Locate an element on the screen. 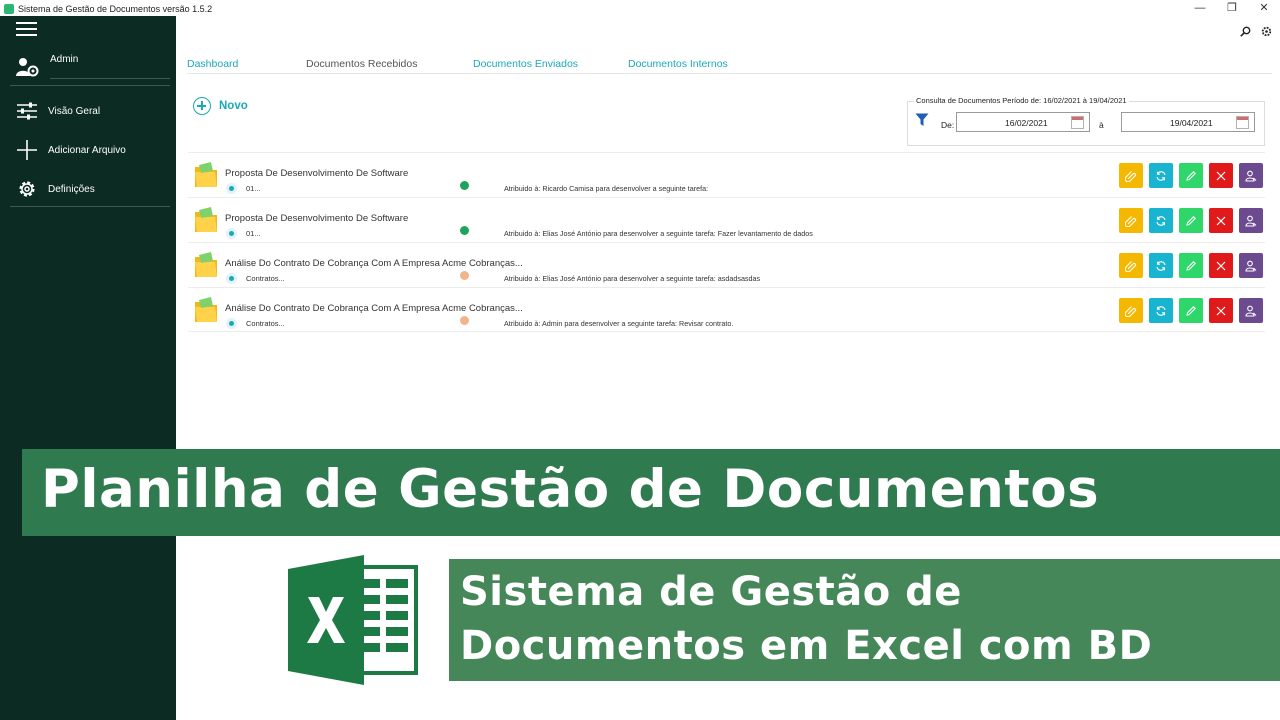  to-label: à is located at coordinates (1101, 125).